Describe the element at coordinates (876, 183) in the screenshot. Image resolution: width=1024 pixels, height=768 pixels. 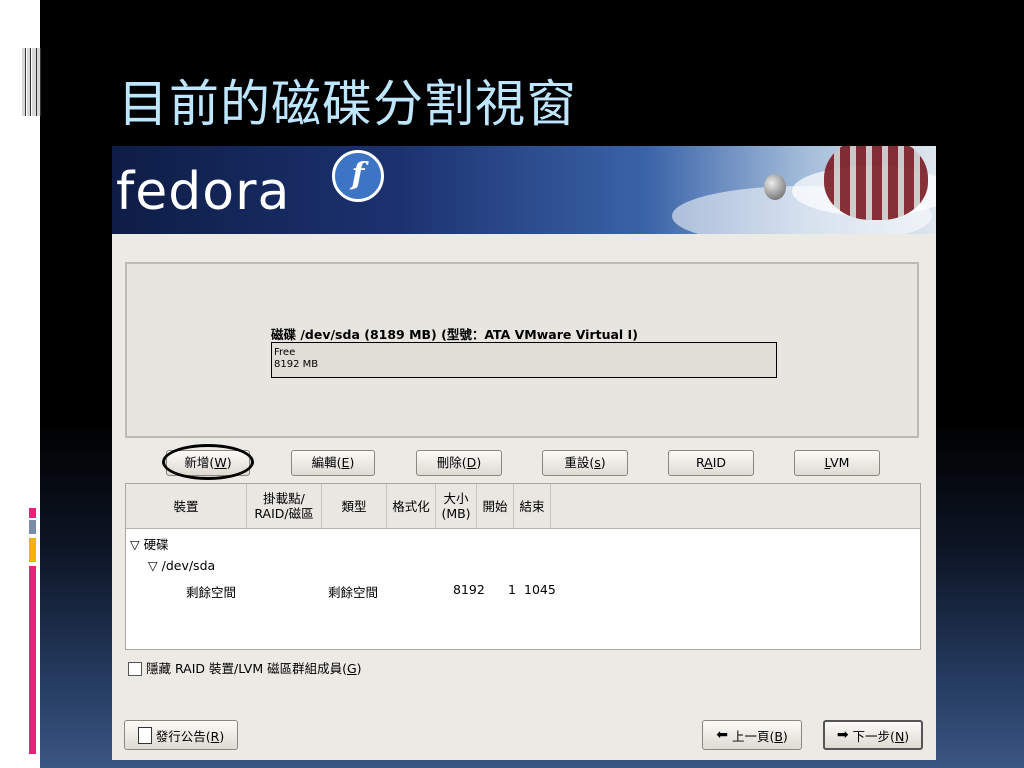
I see `hot-air-balloon-icon` at that location.